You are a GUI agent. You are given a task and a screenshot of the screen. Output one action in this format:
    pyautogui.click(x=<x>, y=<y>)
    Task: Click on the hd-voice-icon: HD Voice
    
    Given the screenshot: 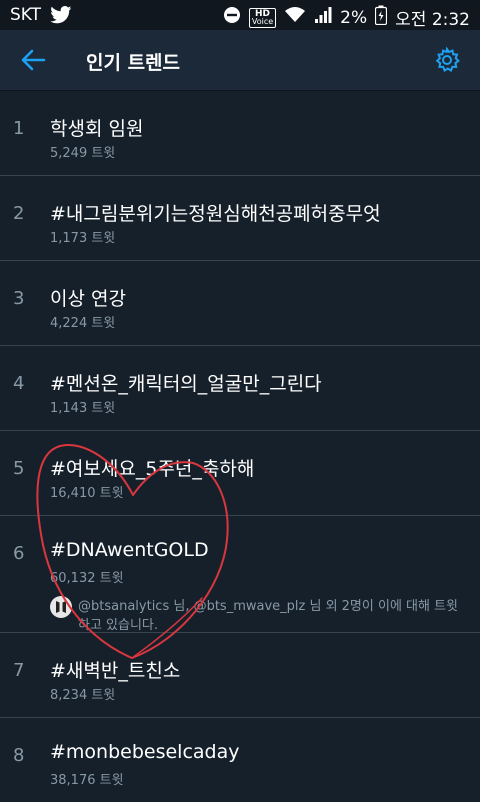 What is the action you would take?
    pyautogui.click(x=262, y=17)
    